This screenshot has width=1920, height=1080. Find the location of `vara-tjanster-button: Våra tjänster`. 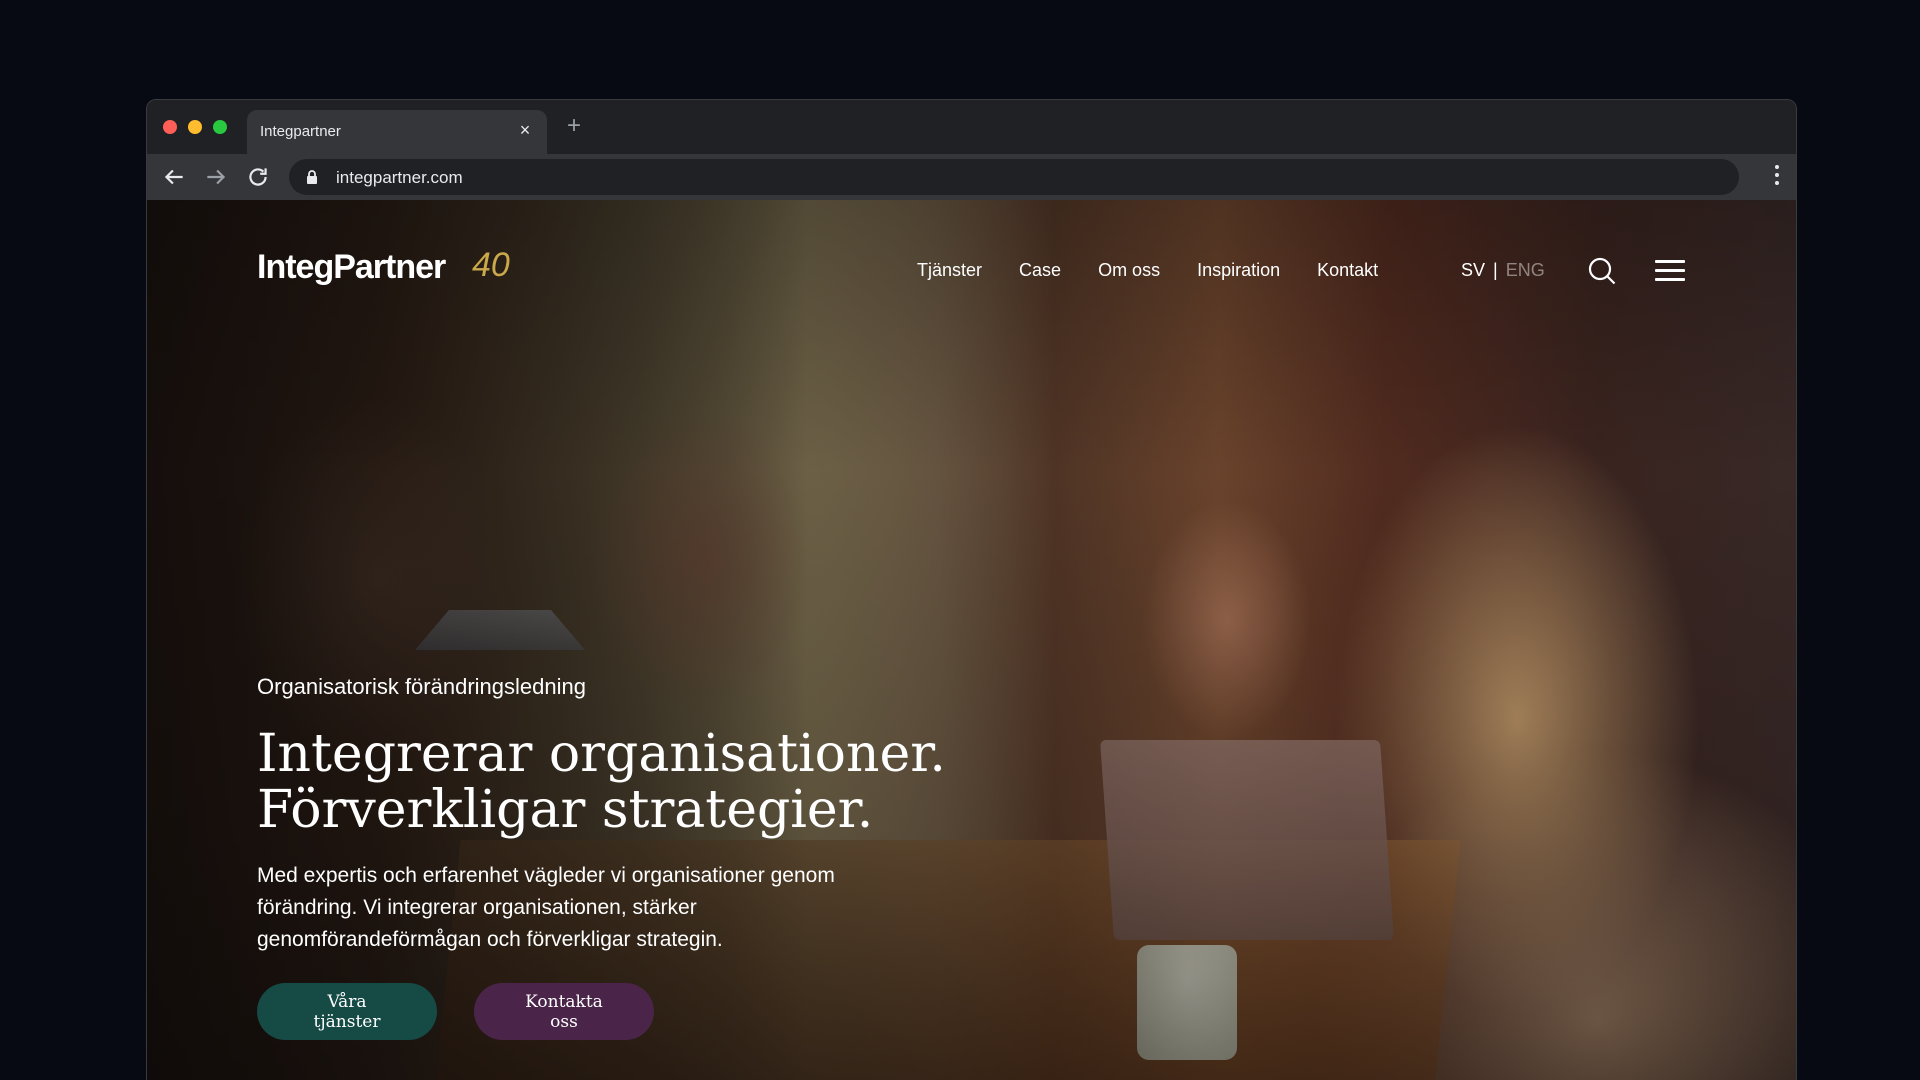

vara-tjanster-button: Våra tjänster is located at coordinates (347, 1011).